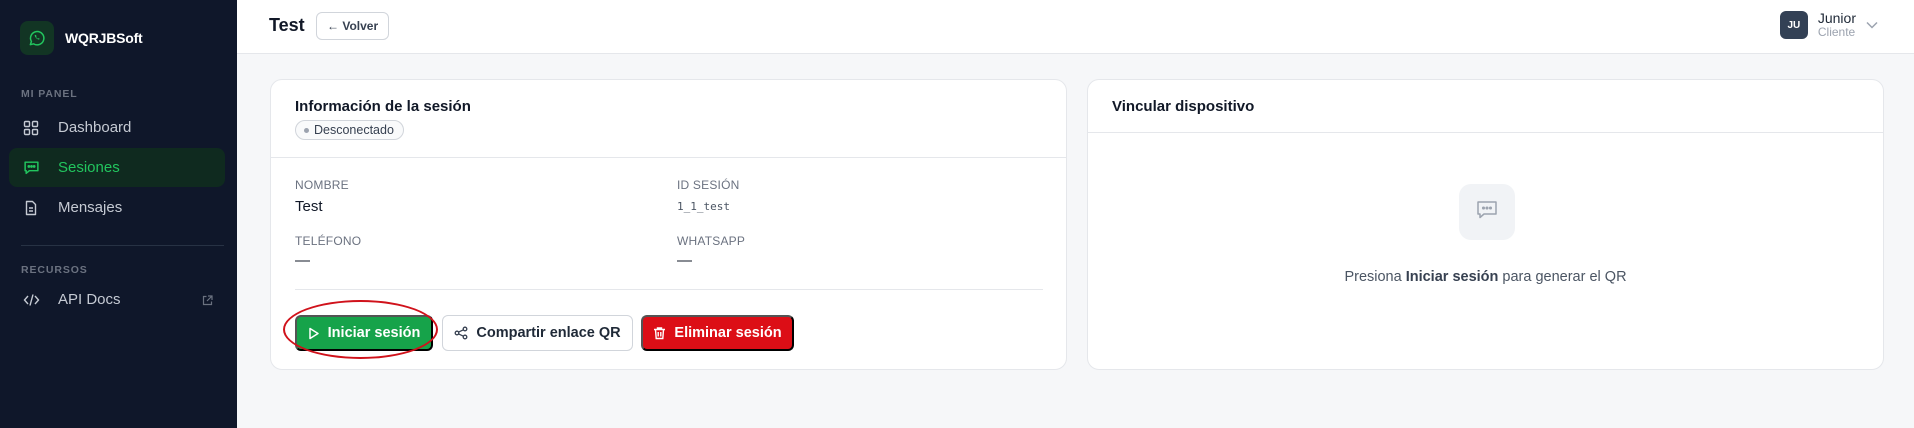 The image size is (1914, 428). Describe the element at coordinates (711, 241) in the screenshot. I see `field-label-whatsapp: WHATSAPP` at that location.